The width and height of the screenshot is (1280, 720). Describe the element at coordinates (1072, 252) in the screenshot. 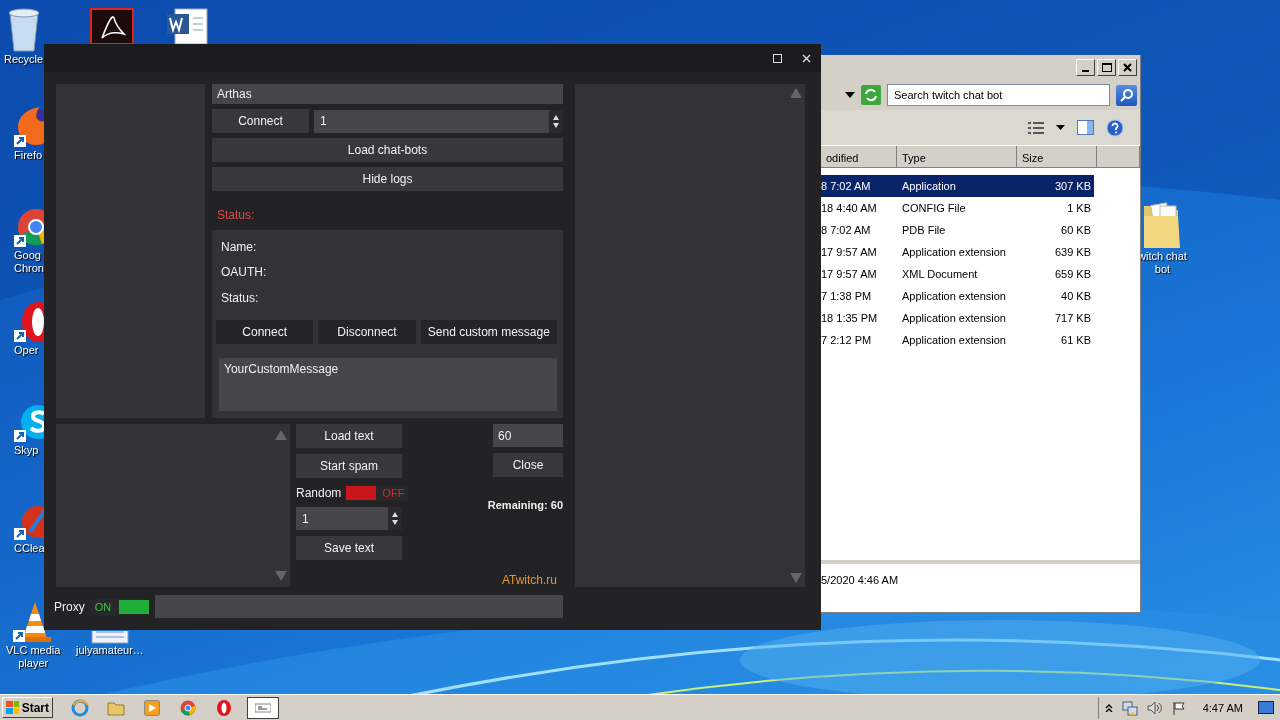

I see `size-cell-text: 639 KB` at that location.